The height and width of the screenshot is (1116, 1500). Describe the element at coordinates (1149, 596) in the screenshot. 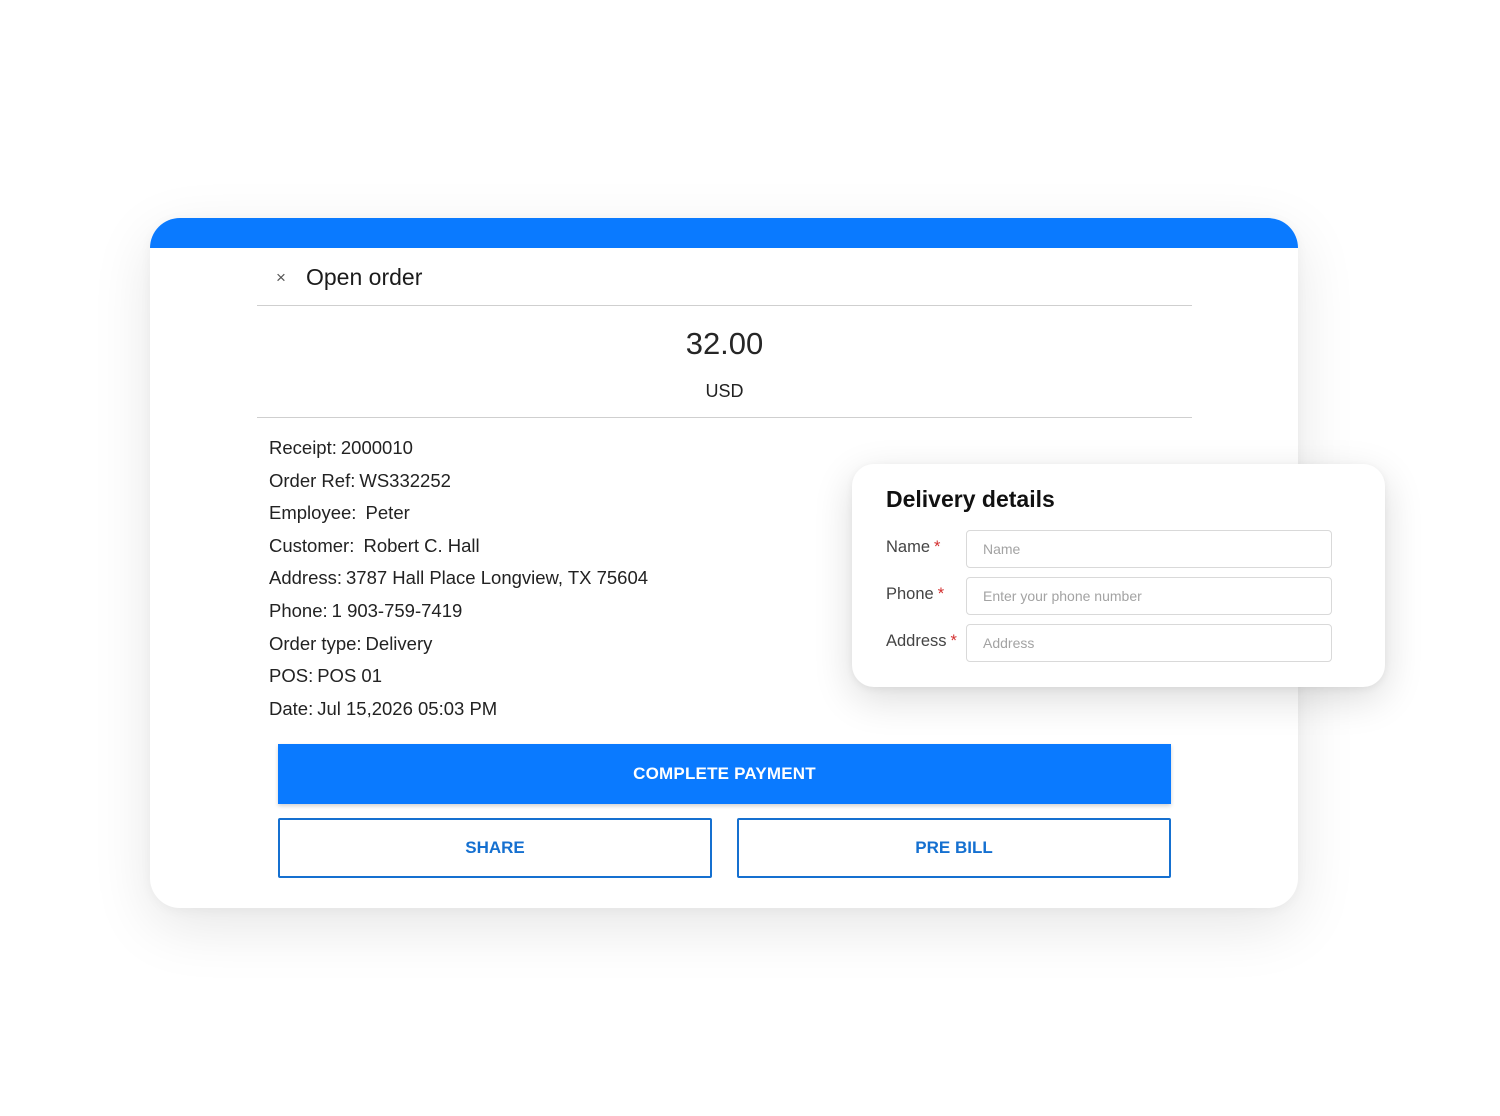

I see `phone-input` at that location.